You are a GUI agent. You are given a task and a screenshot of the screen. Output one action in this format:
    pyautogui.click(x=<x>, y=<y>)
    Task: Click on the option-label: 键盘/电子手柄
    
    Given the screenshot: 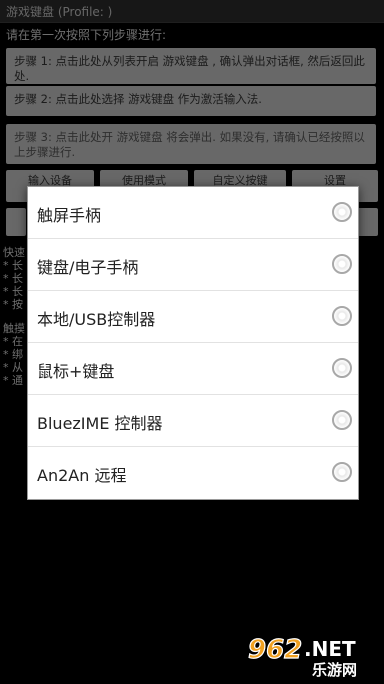 What is the action you would take?
    pyautogui.click(x=88, y=267)
    